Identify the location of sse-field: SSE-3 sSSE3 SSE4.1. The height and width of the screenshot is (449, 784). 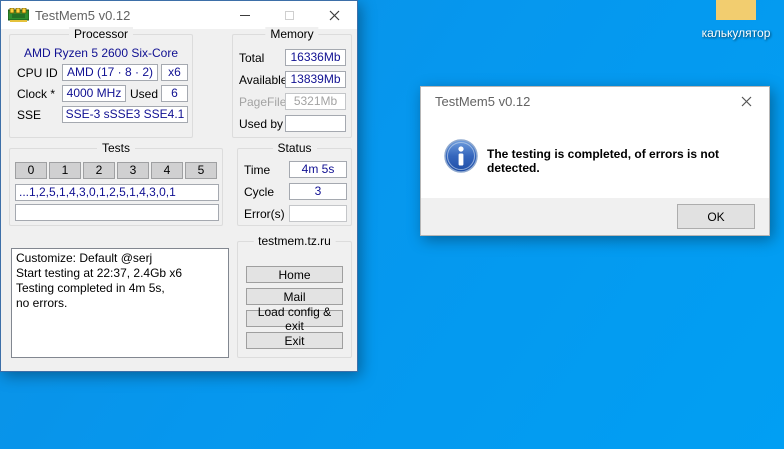
(125, 114).